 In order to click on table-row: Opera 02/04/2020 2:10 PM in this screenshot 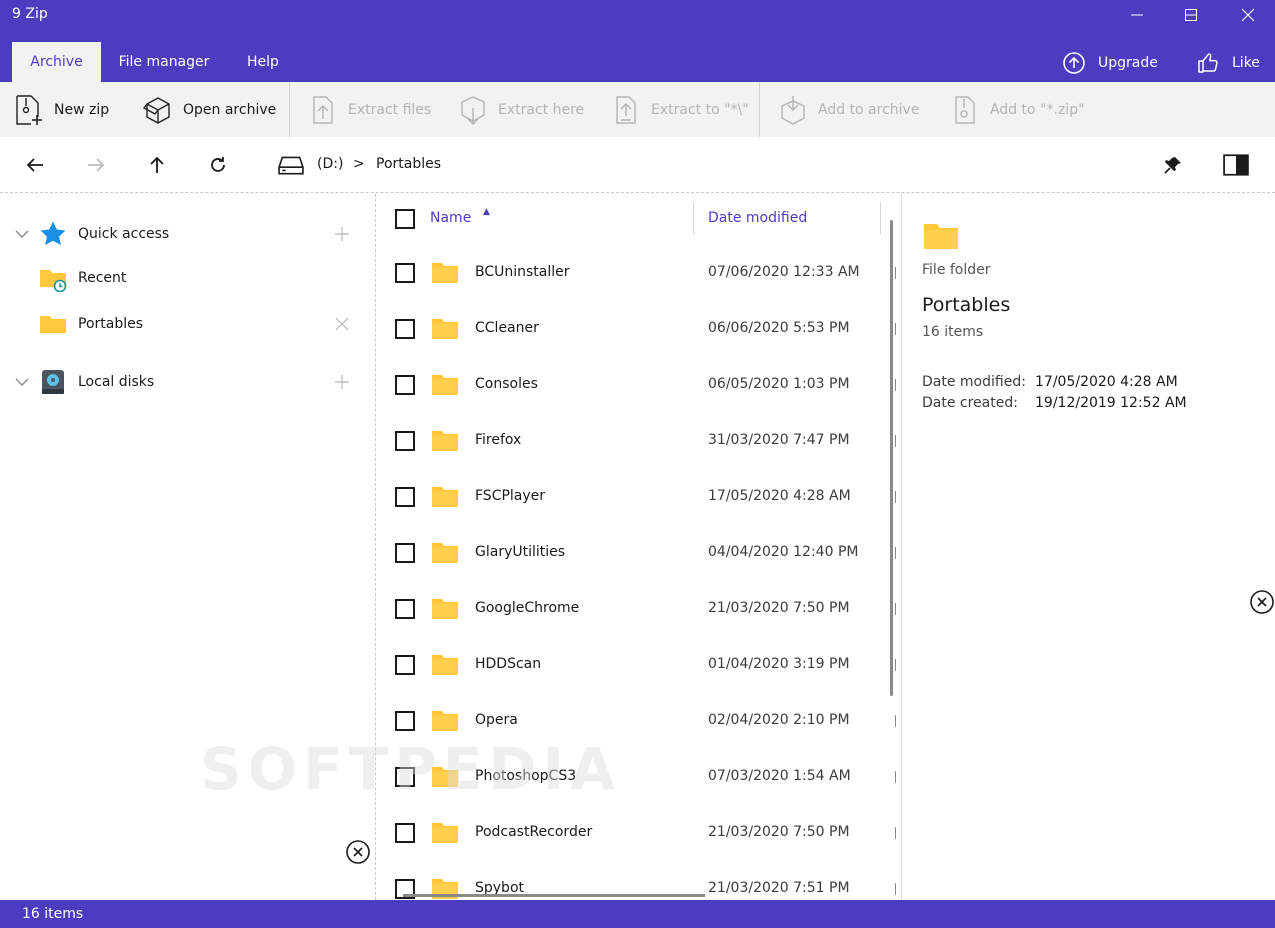, I will do `click(639, 721)`.